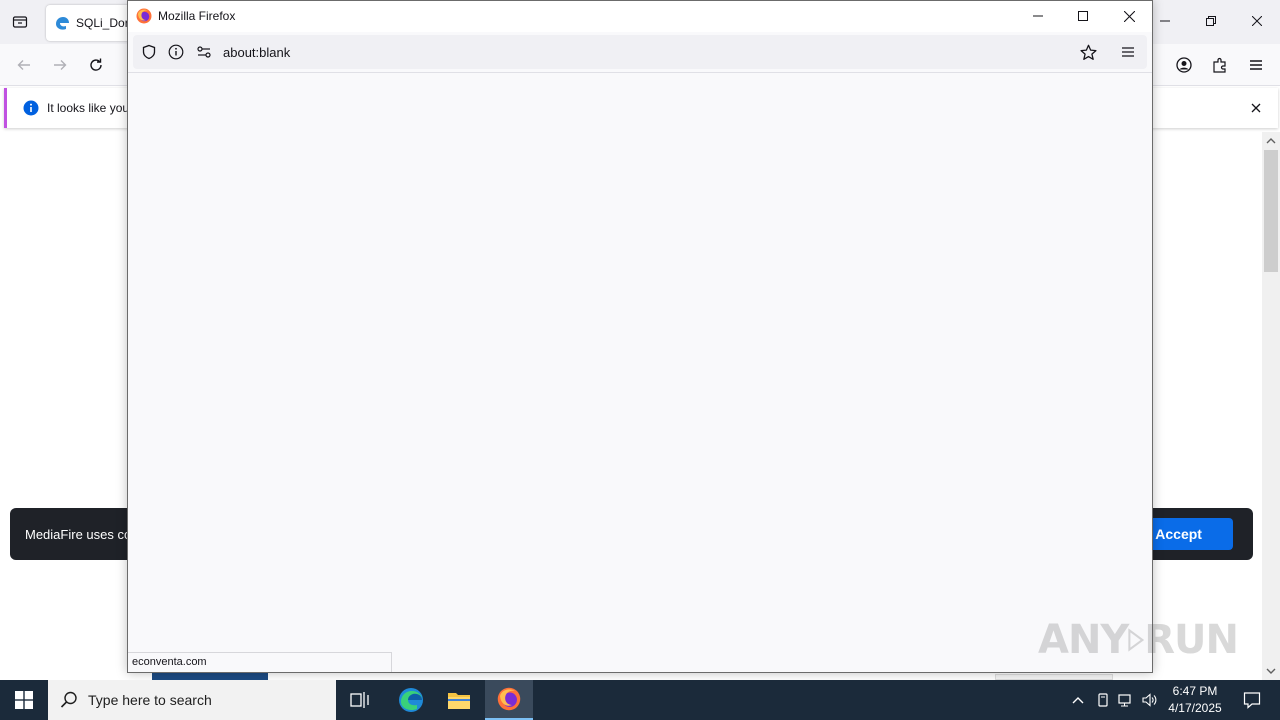  What do you see at coordinates (68, 699) in the screenshot?
I see `search-icon` at bounding box center [68, 699].